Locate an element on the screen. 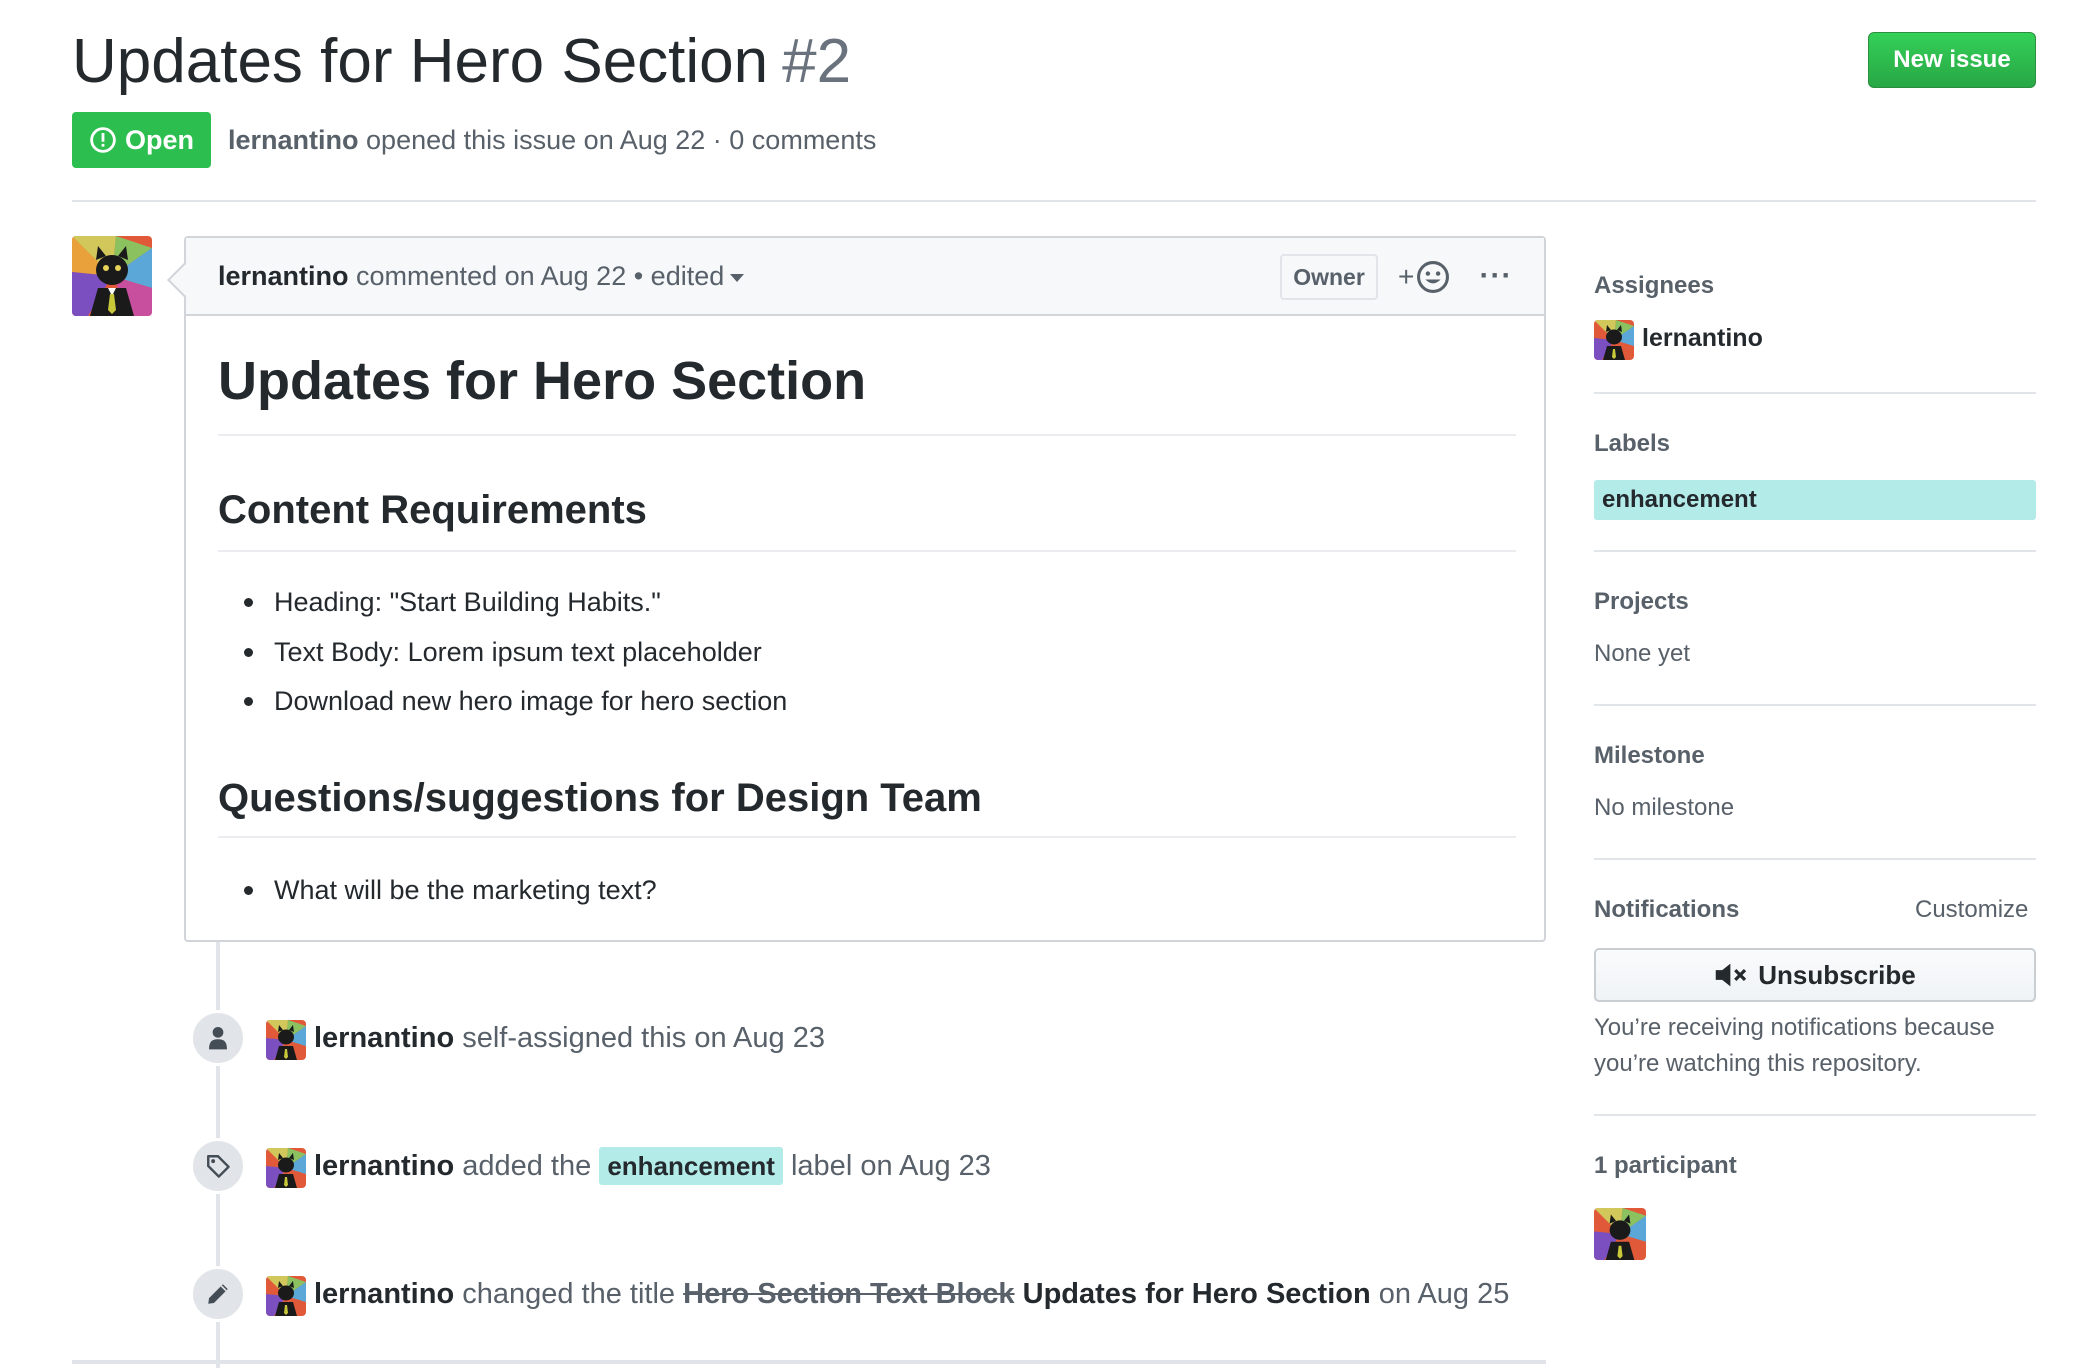 This screenshot has width=2086, height=1368. section-heading-questions: Questions/suggestions for Design Team is located at coordinates (600, 798).